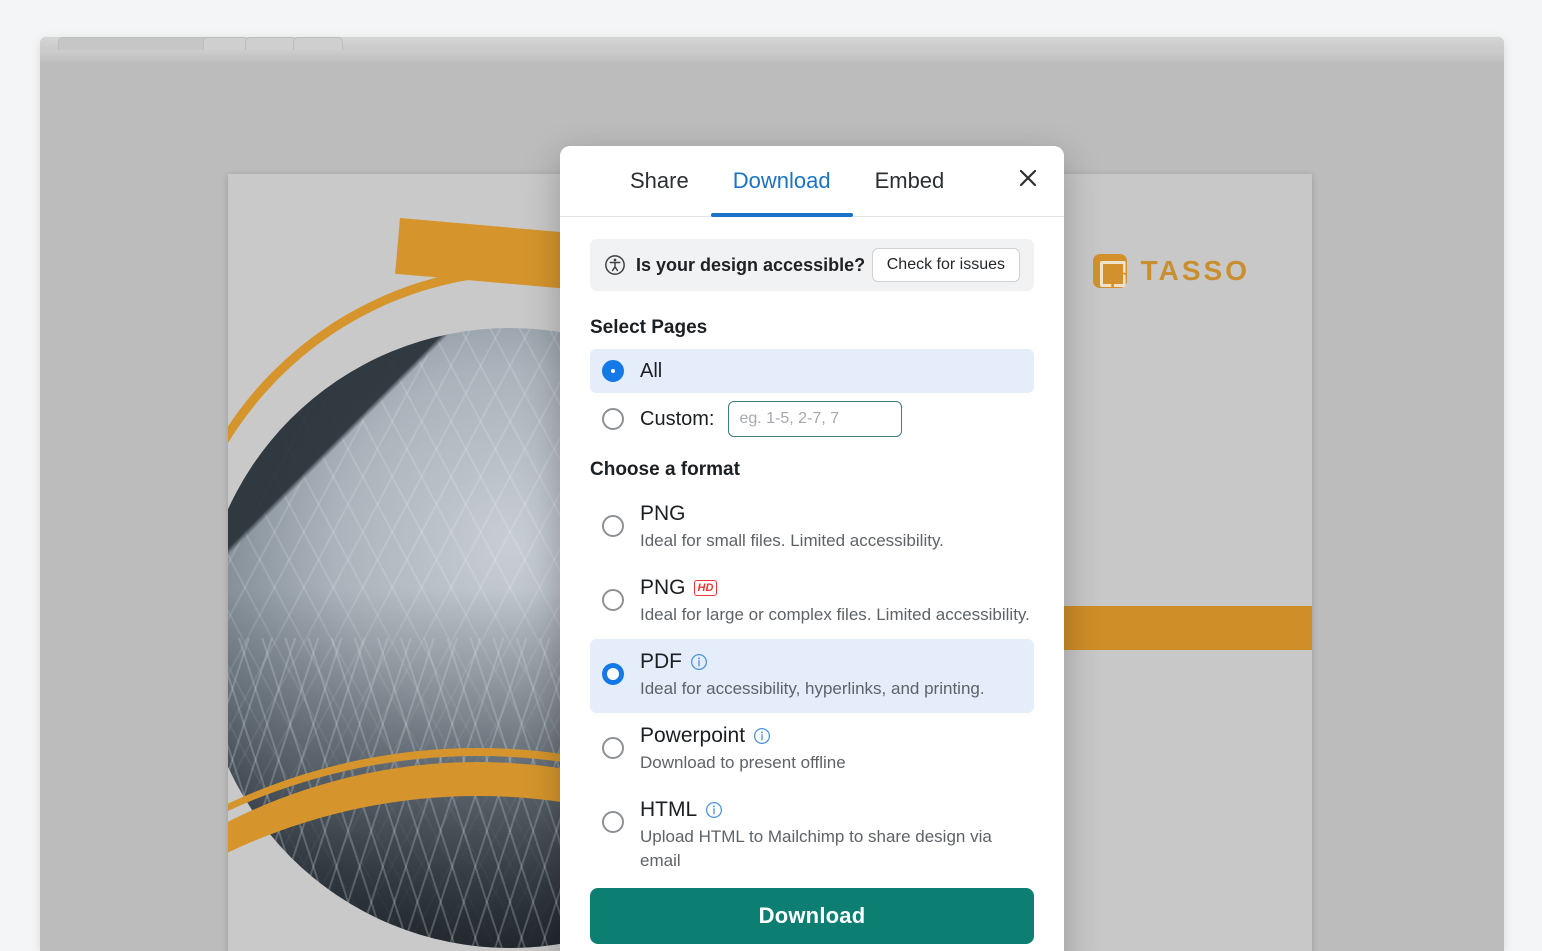  What do you see at coordinates (613, 419) in the screenshot?
I see `radio-custom-pages` at bounding box center [613, 419].